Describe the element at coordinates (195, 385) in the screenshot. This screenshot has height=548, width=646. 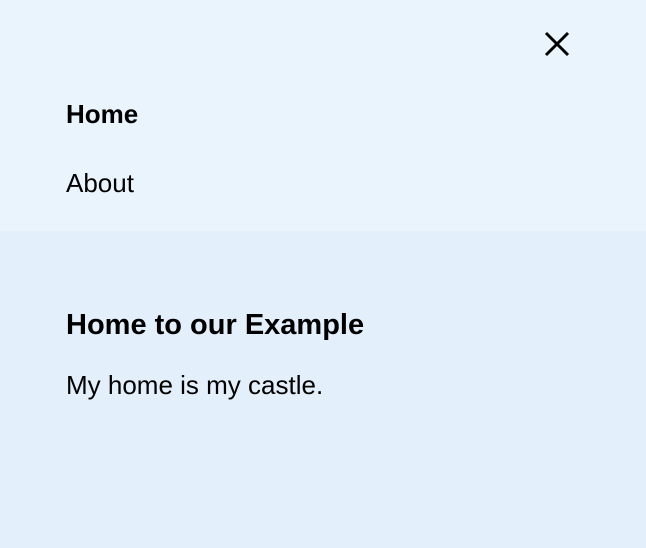
I see `page-text: My home is my castle.` at that location.